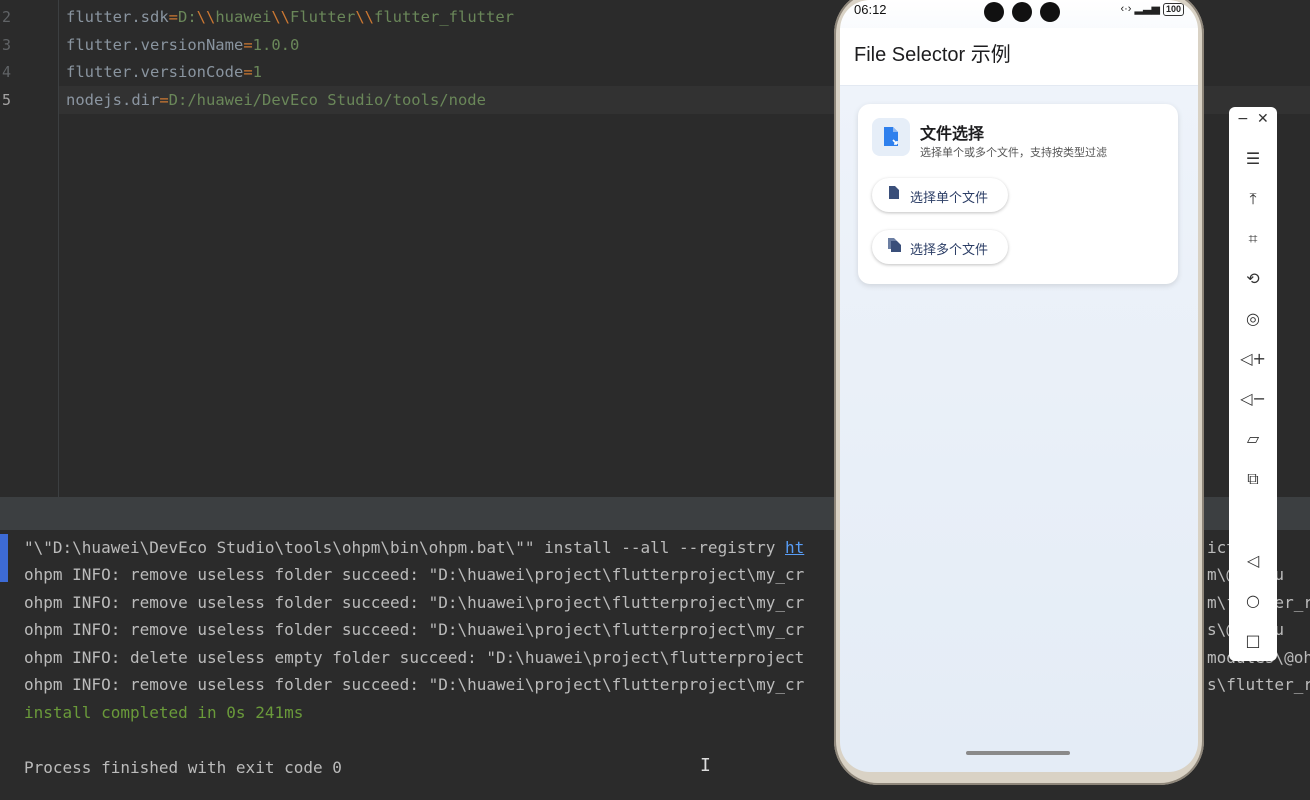  Describe the element at coordinates (257, 72) in the screenshot. I see `property-value: 1` at that location.